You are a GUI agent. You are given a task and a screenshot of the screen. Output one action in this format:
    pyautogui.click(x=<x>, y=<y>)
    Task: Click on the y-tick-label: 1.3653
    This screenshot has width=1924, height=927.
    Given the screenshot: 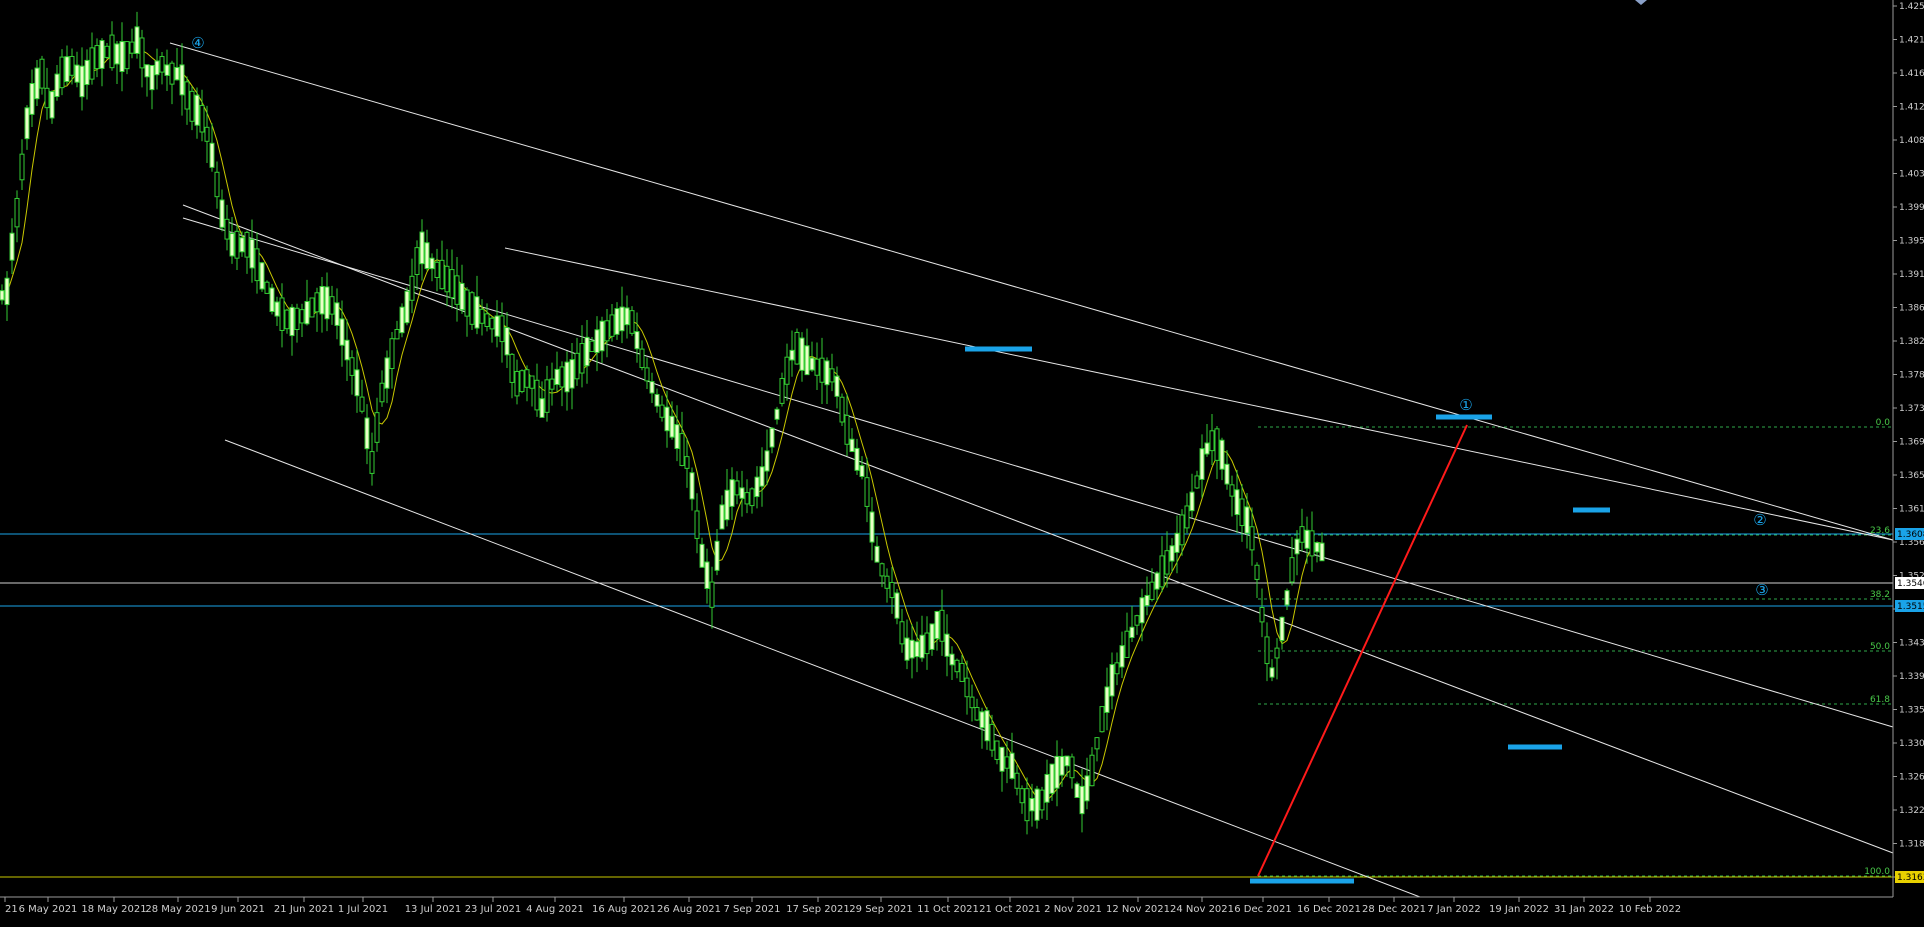 What is the action you would take?
    pyautogui.click(x=1911, y=476)
    